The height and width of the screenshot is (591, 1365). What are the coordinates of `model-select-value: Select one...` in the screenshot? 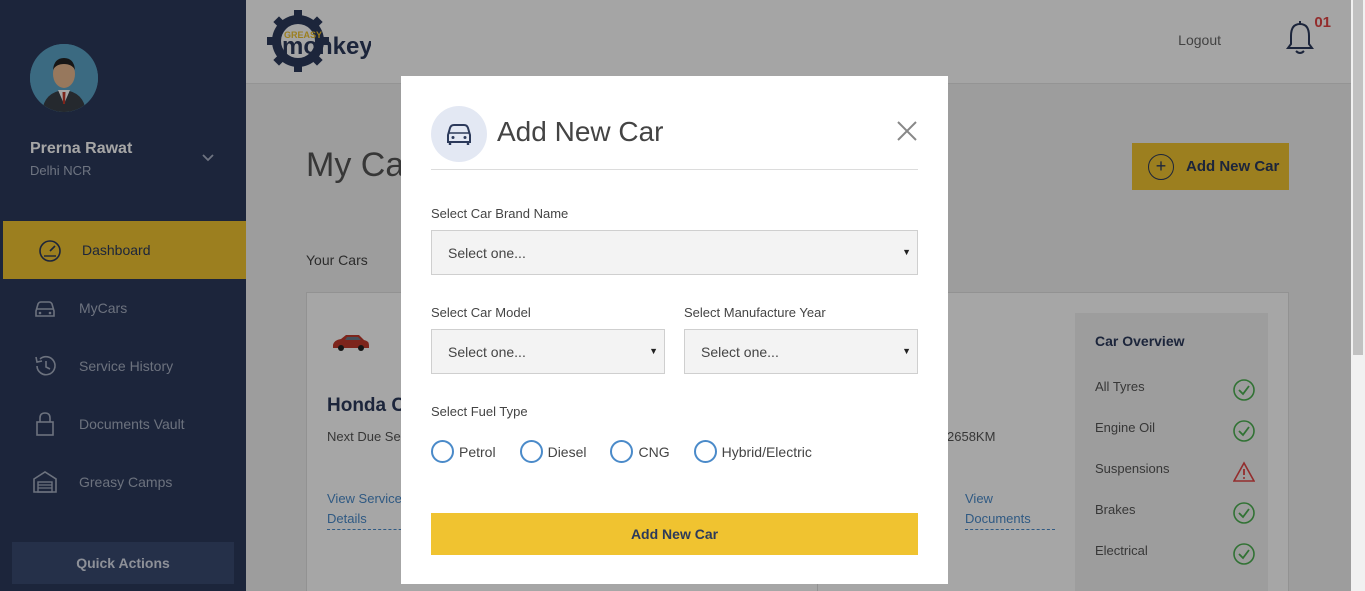 It's located at (487, 351).